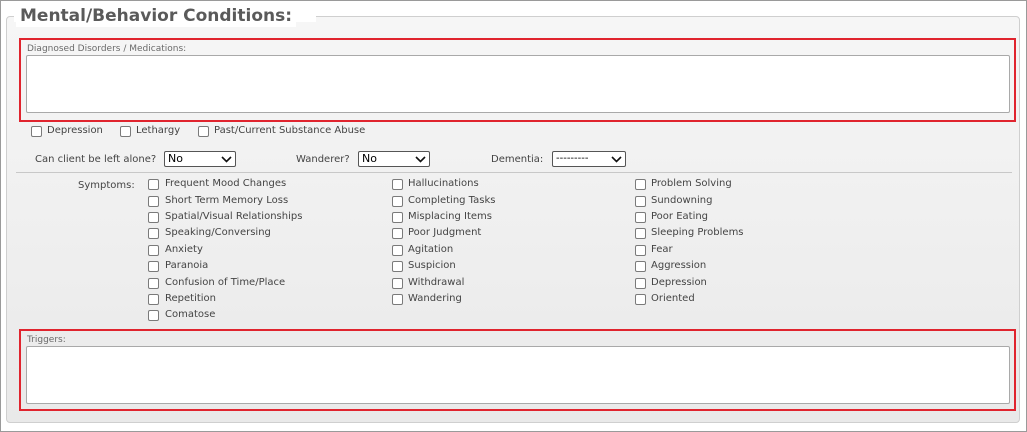 The height and width of the screenshot is (432, 1027). Describe the element at coordinates (200, 159) in the screenshot. I see `left-alone-select: No` at that location.